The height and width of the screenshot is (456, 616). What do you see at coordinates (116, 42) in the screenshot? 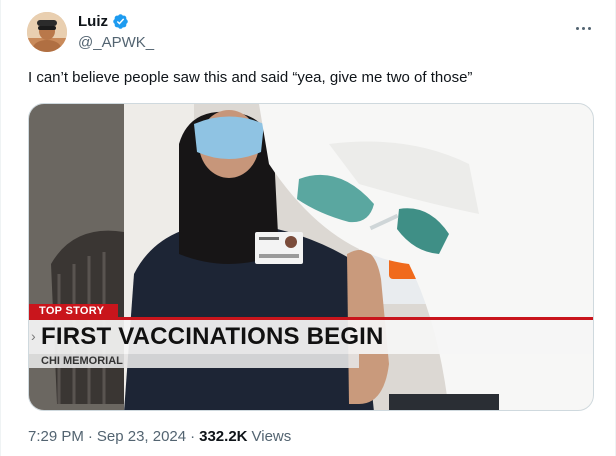
I see `author-handle: @_APWK_` at bounding box center [116, 42].